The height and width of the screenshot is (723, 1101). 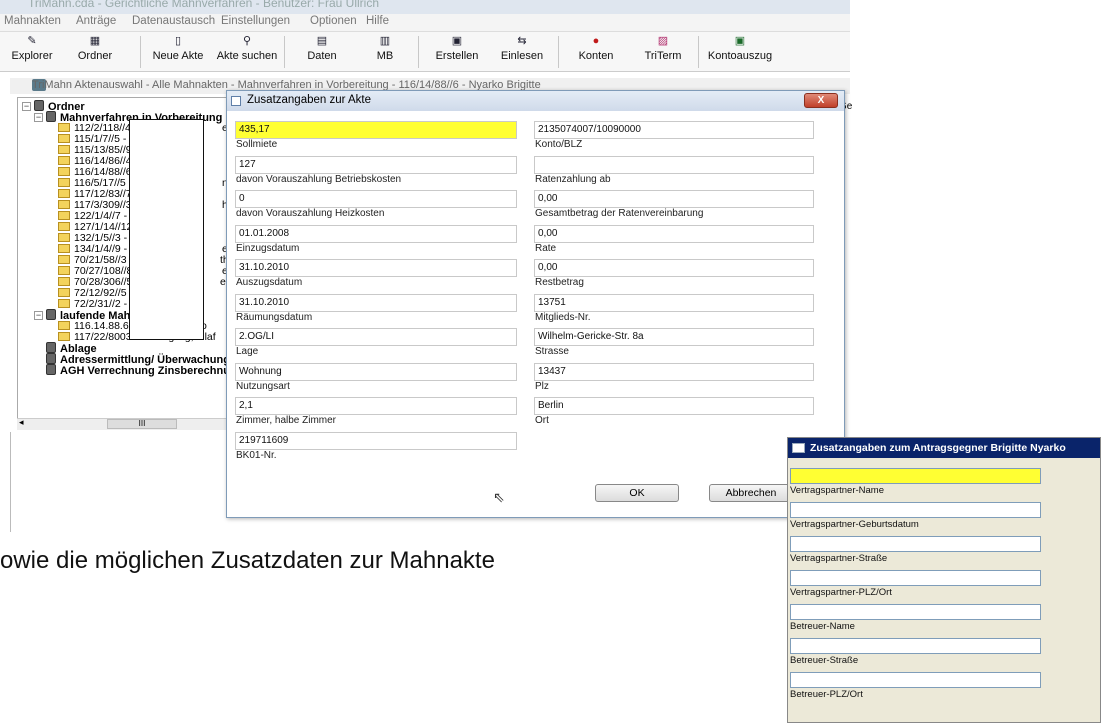 I want to click on akte-field-label: davon Vorauszahlung Heizkosten, so click(x=310, y=213).